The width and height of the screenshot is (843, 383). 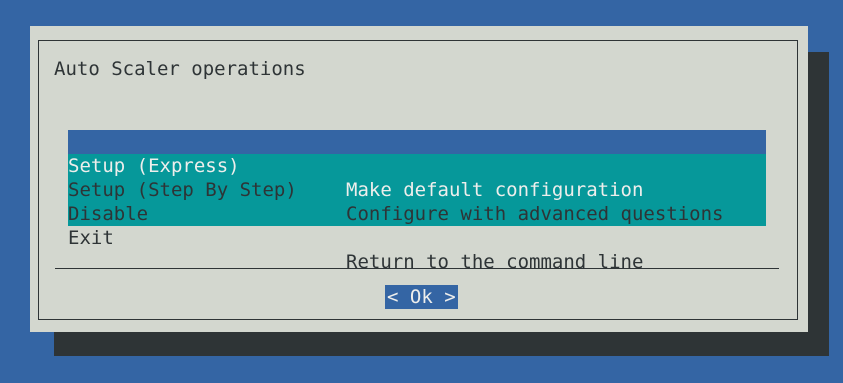 I want to click on ok-button: < Ok >, so click(x=421, y=297).